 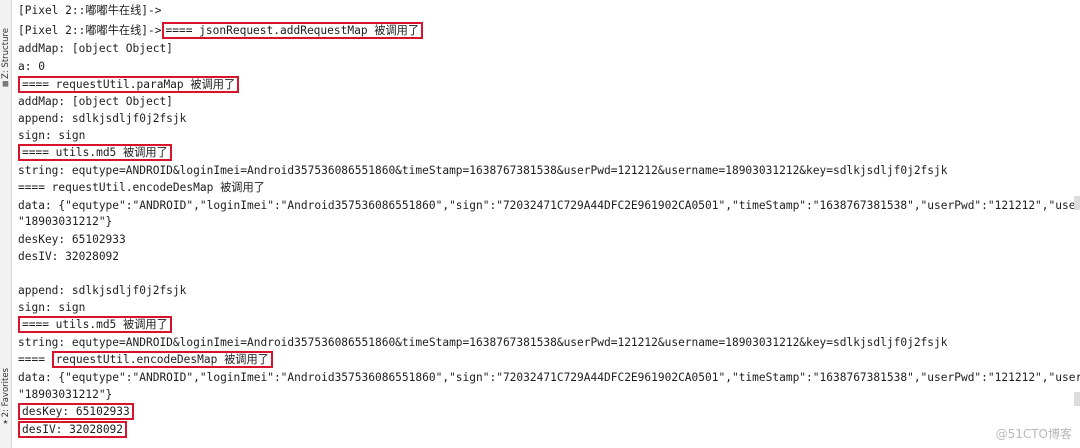 I want to click on console-line: a: 0, so click(x=31, y=66).